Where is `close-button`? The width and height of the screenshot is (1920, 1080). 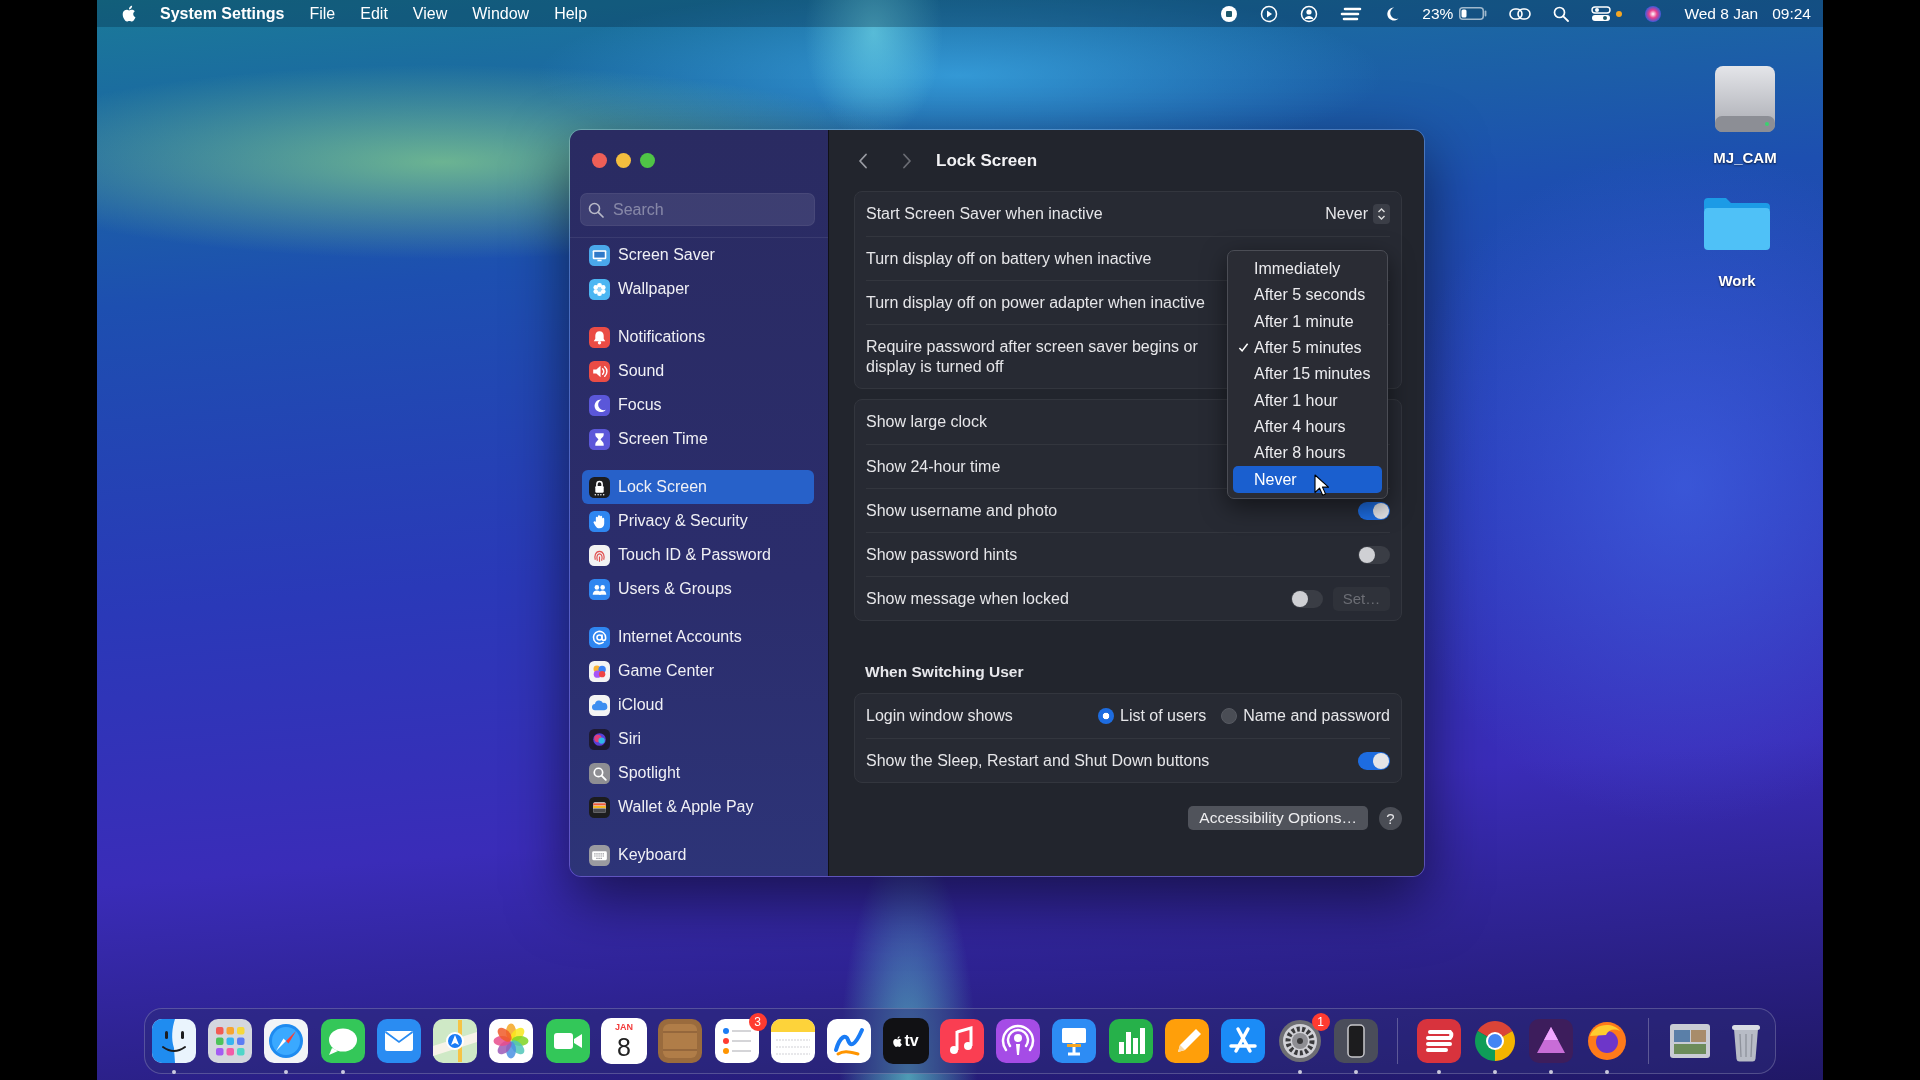
close-button is located at coordinates (599, 160).